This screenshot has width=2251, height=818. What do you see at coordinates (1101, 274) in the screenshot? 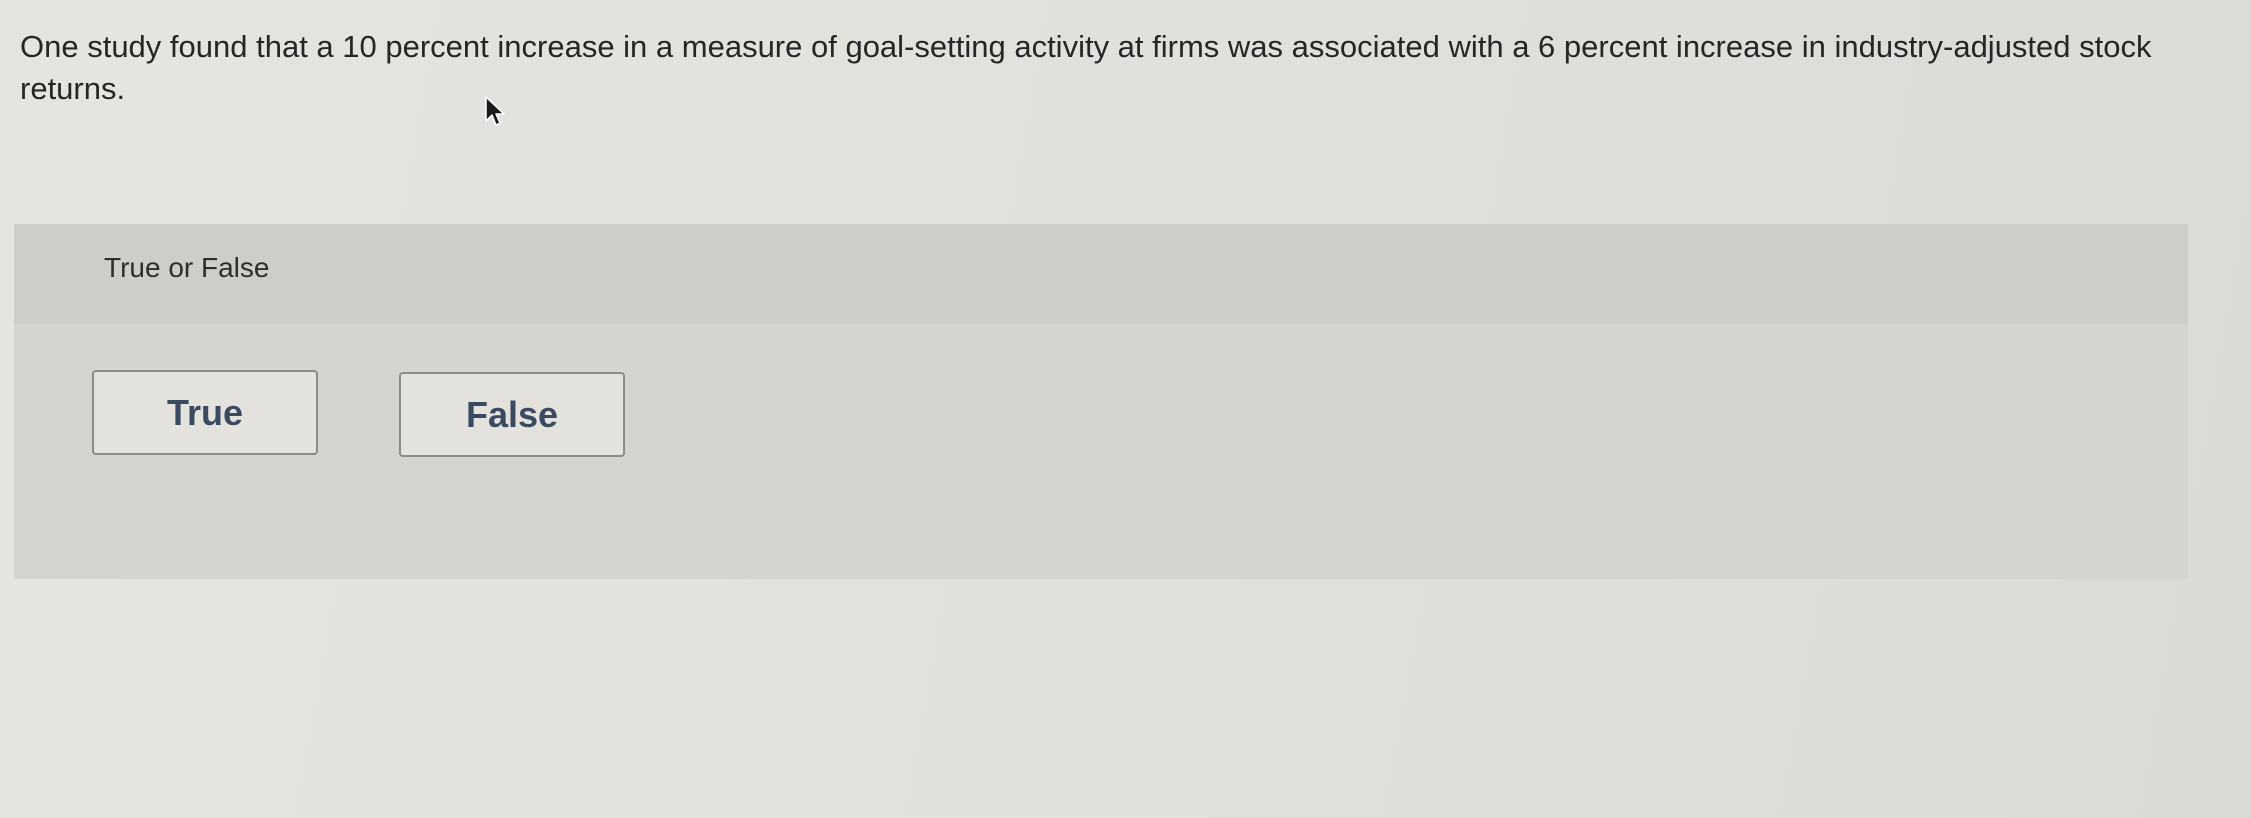
I see `answer-panel-header: True or False` at bounding box center [1101, 274].